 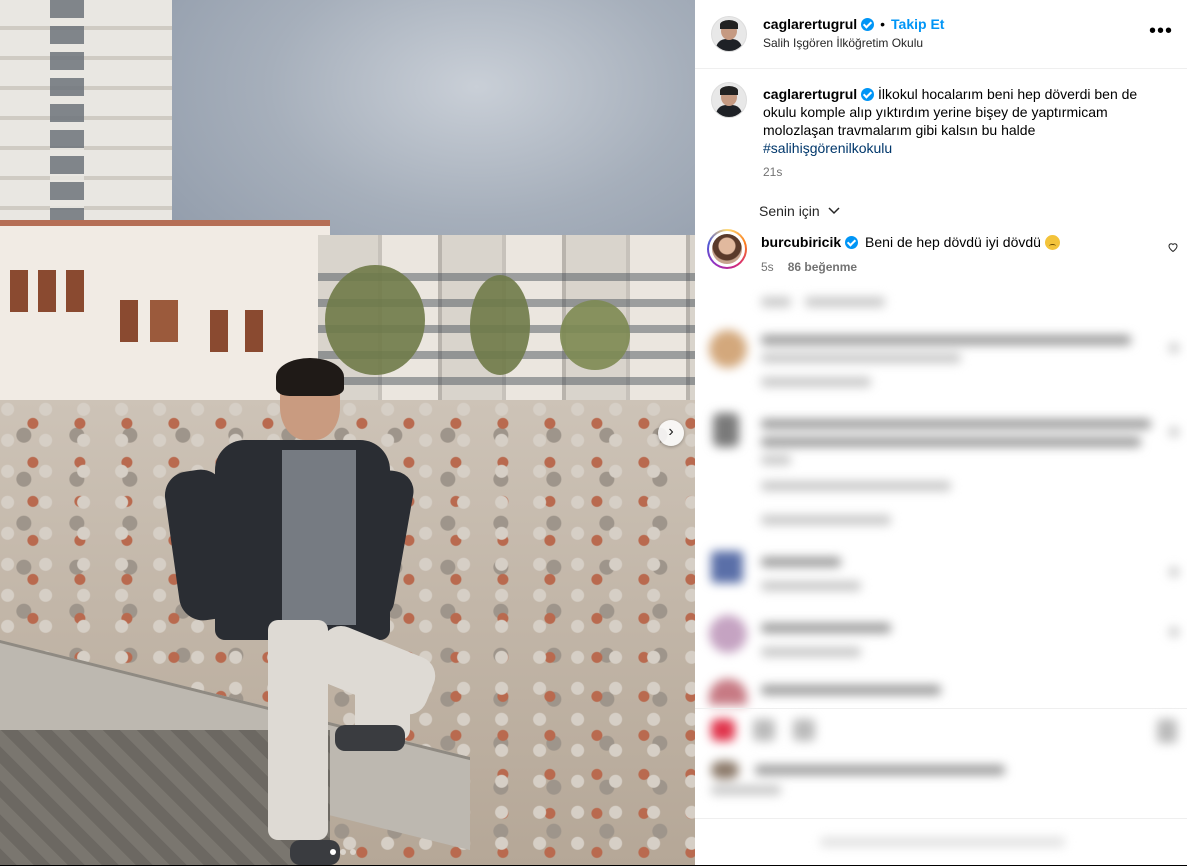 I want to click on author-username: caglarertugrul, so click(x=810, y=24).